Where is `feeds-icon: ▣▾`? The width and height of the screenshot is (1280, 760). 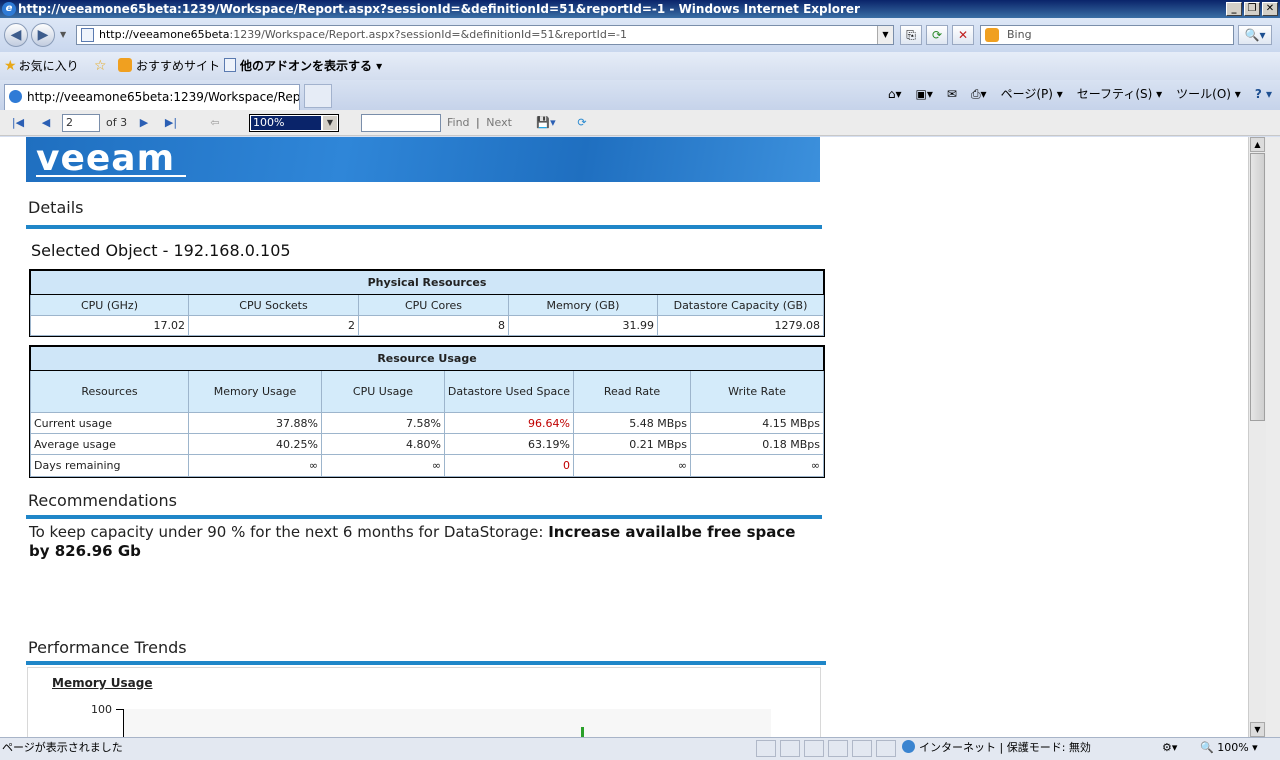
feeds-icon: ▣▾ is located at coordinates (924, 94).